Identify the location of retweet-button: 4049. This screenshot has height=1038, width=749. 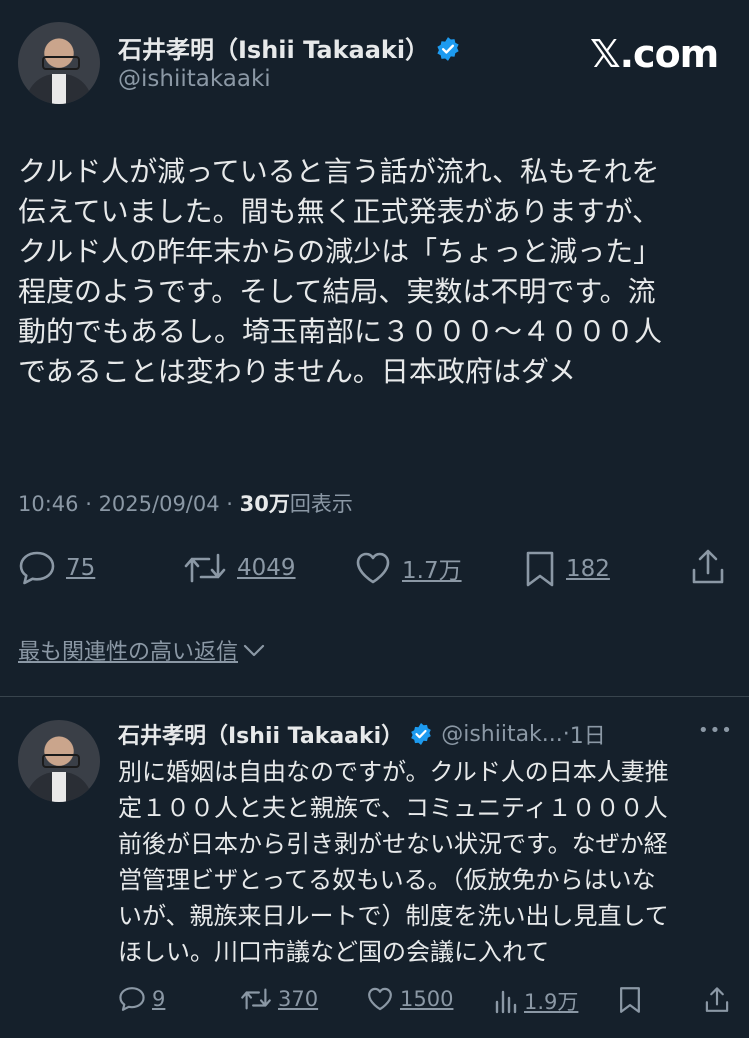
(239, 568).